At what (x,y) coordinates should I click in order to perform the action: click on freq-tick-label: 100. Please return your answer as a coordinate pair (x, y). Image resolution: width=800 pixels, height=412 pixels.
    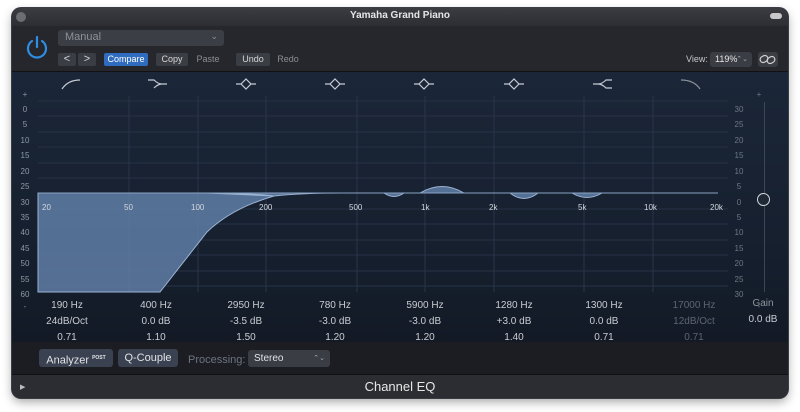
    Looking at the image, I should click on (198, 207).